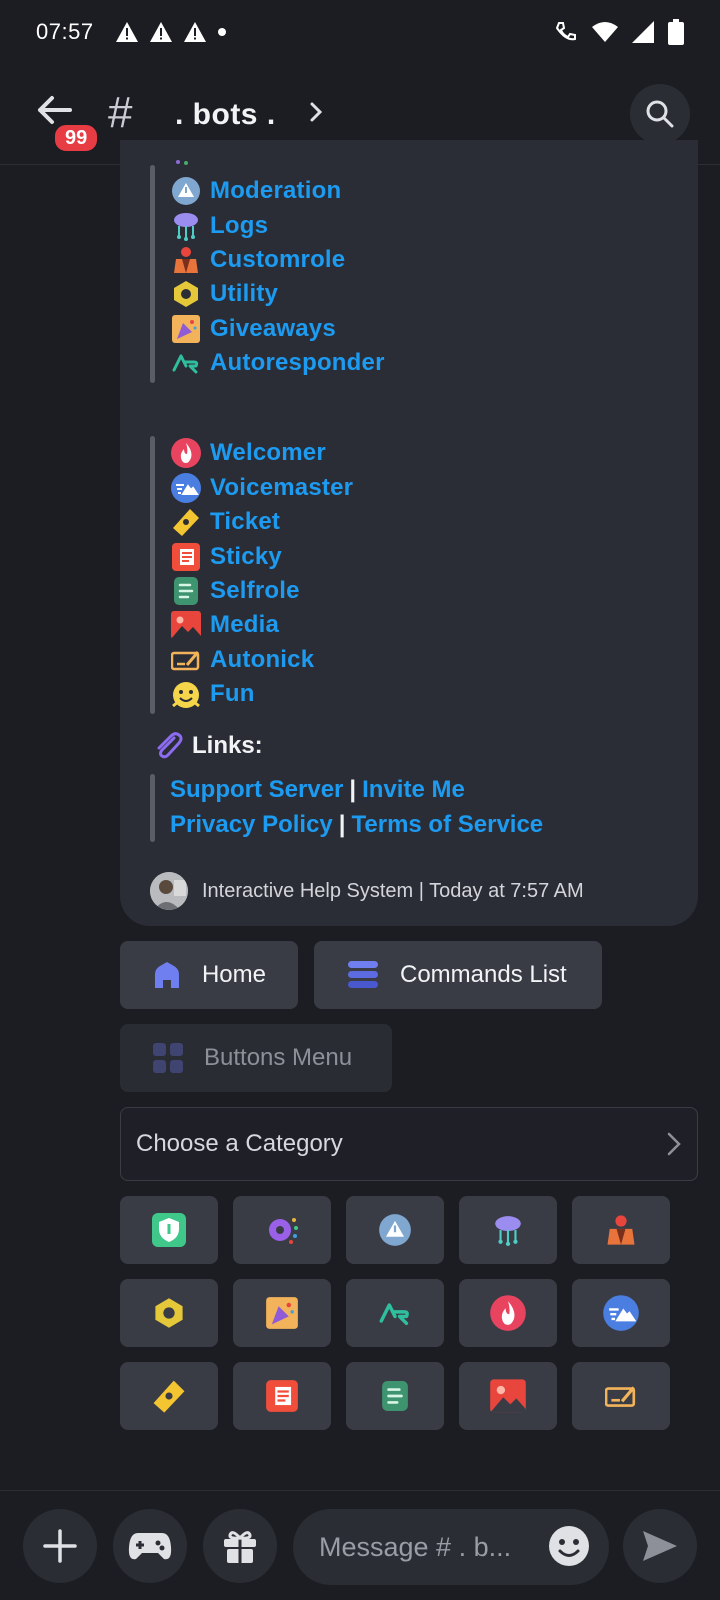  I want to click on category-button-grid, so click(395, 1313).